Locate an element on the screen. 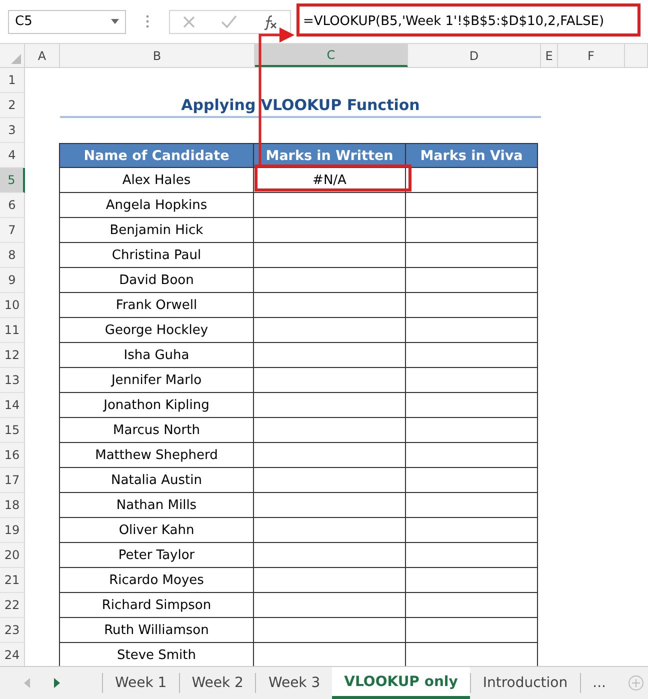 The width and height of the screenshot is (648, 699). row-header: 14 is located at coordinates (12, 405).